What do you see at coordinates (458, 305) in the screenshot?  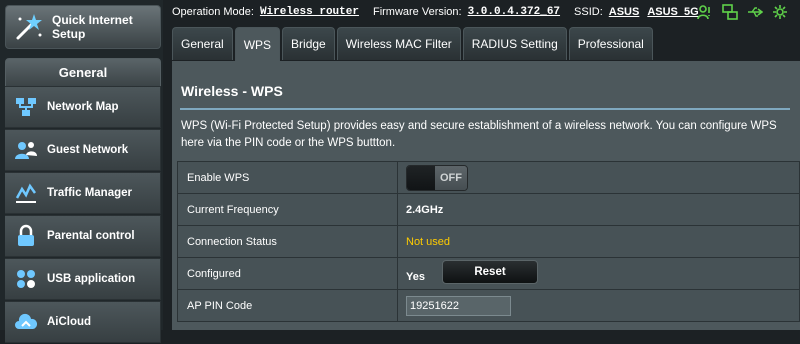 I see `ap-pin-code-field: 19251622` at bounding box center [458, 305].